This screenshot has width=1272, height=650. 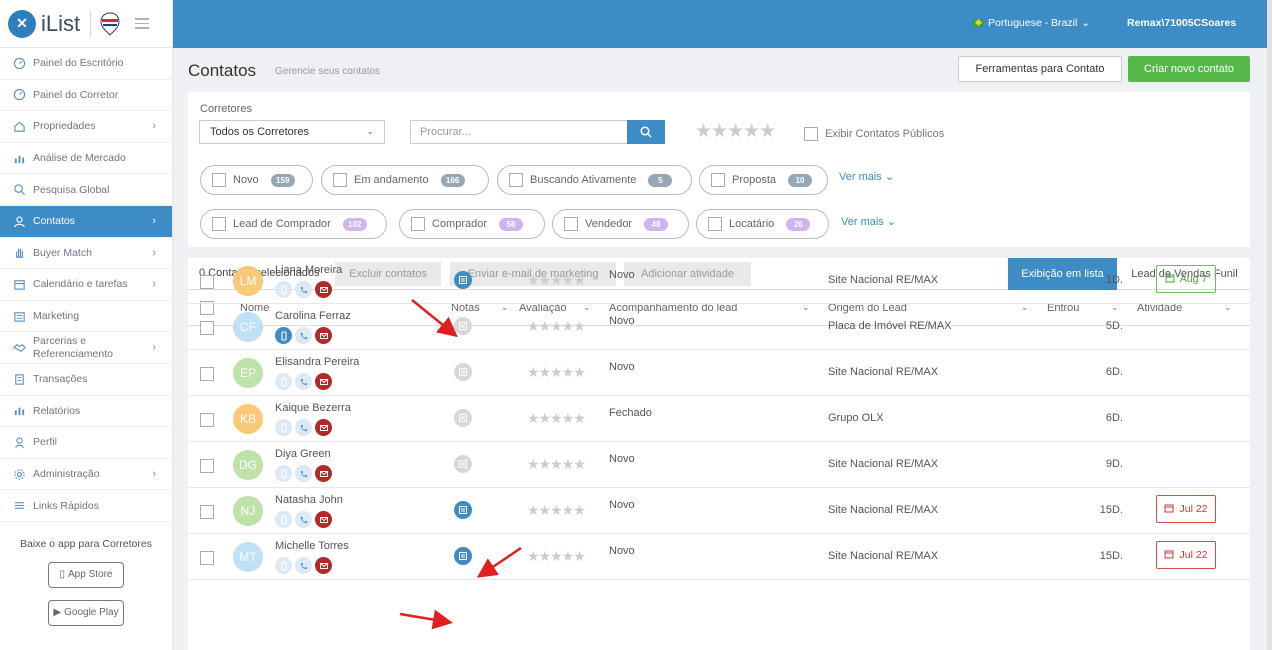 I want to click on filter-chip: Comprador 58, so click(x=472, y=224).